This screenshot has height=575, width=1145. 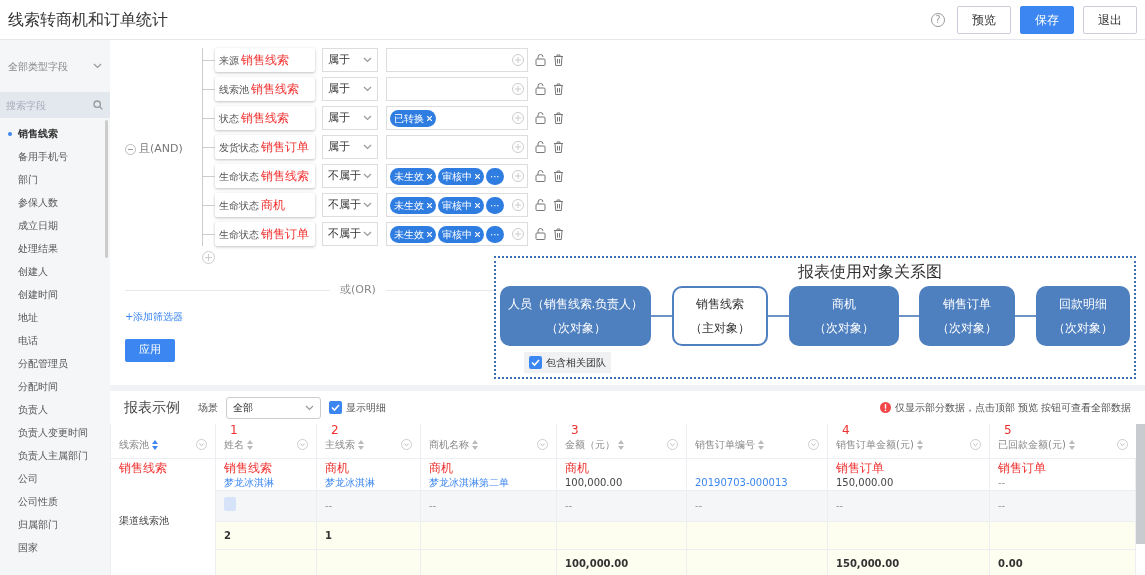 What do you see at coordinates (265, 89) in the screenshot?
I see `field-box: 线索池 销售线索` at bounding box center [265, 89].